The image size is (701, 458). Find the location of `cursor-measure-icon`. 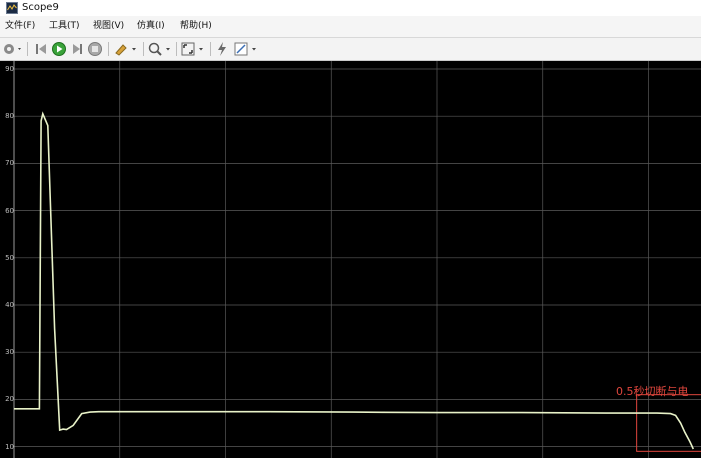

cursor-measure-icon is located at coordinates (222, 49).